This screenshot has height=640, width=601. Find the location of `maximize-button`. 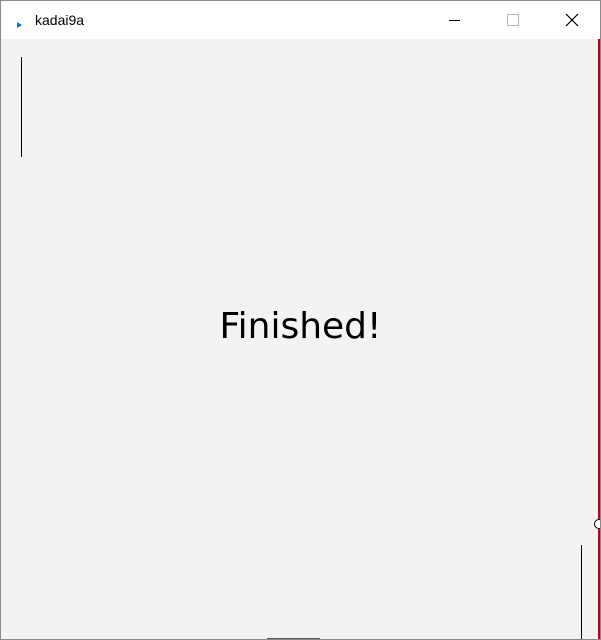

maximize-button is located at coordinates (513, 20).